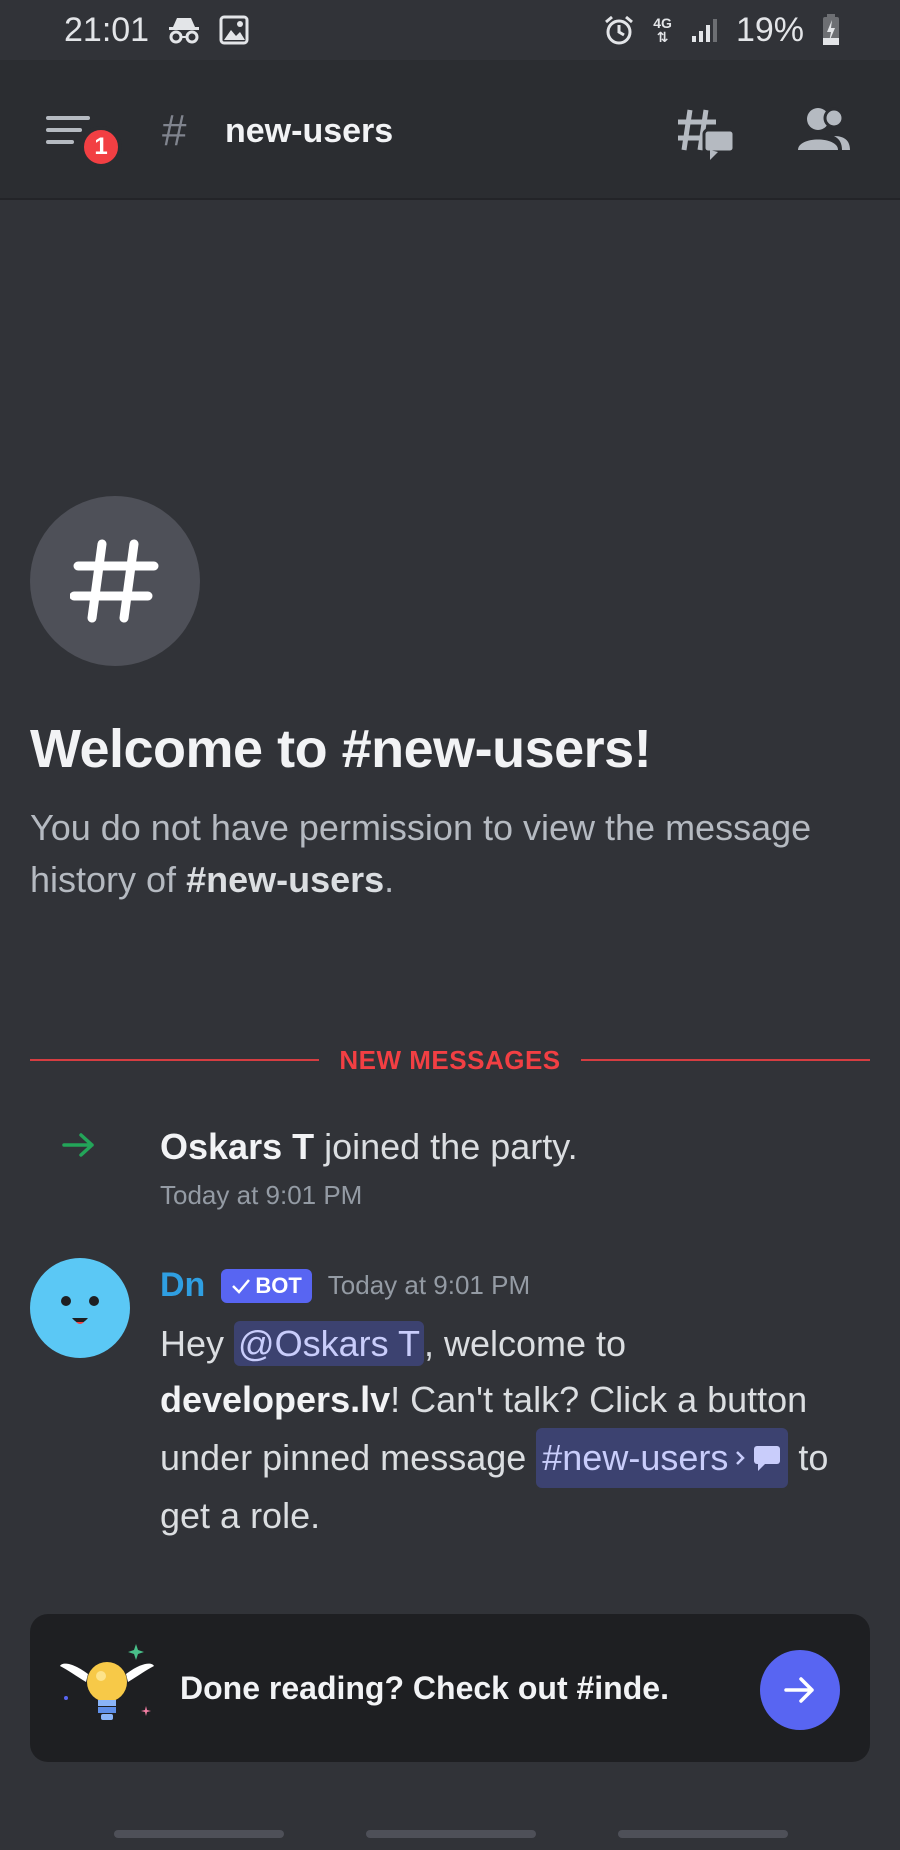 Image resolution: width=900 pixels, height=1850 pixels. I want to click on chevron-right-icon, so click(741, 1458).